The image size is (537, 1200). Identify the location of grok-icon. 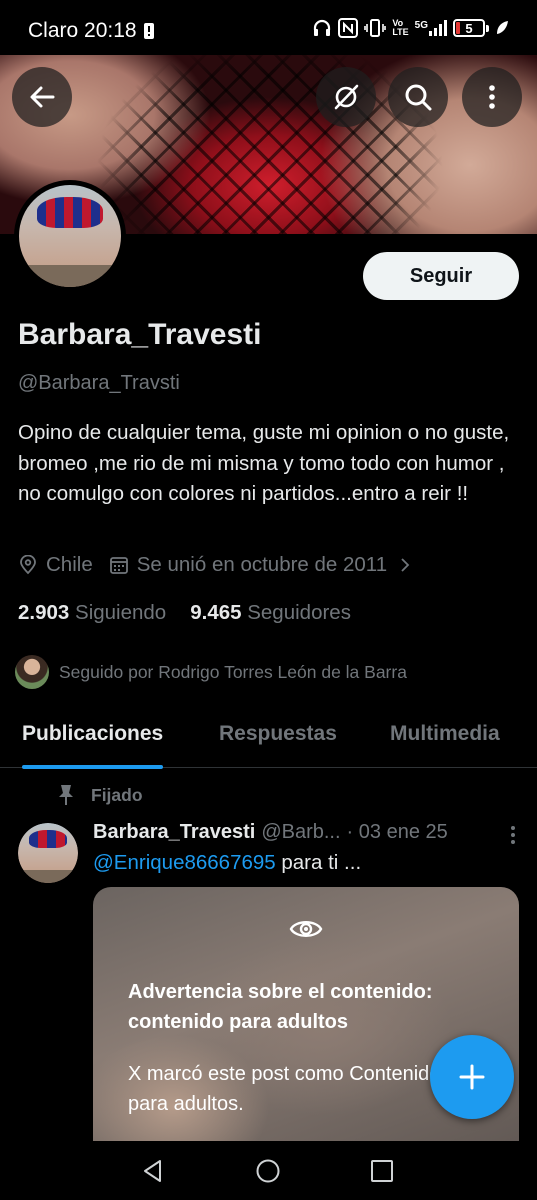
(346, 97).